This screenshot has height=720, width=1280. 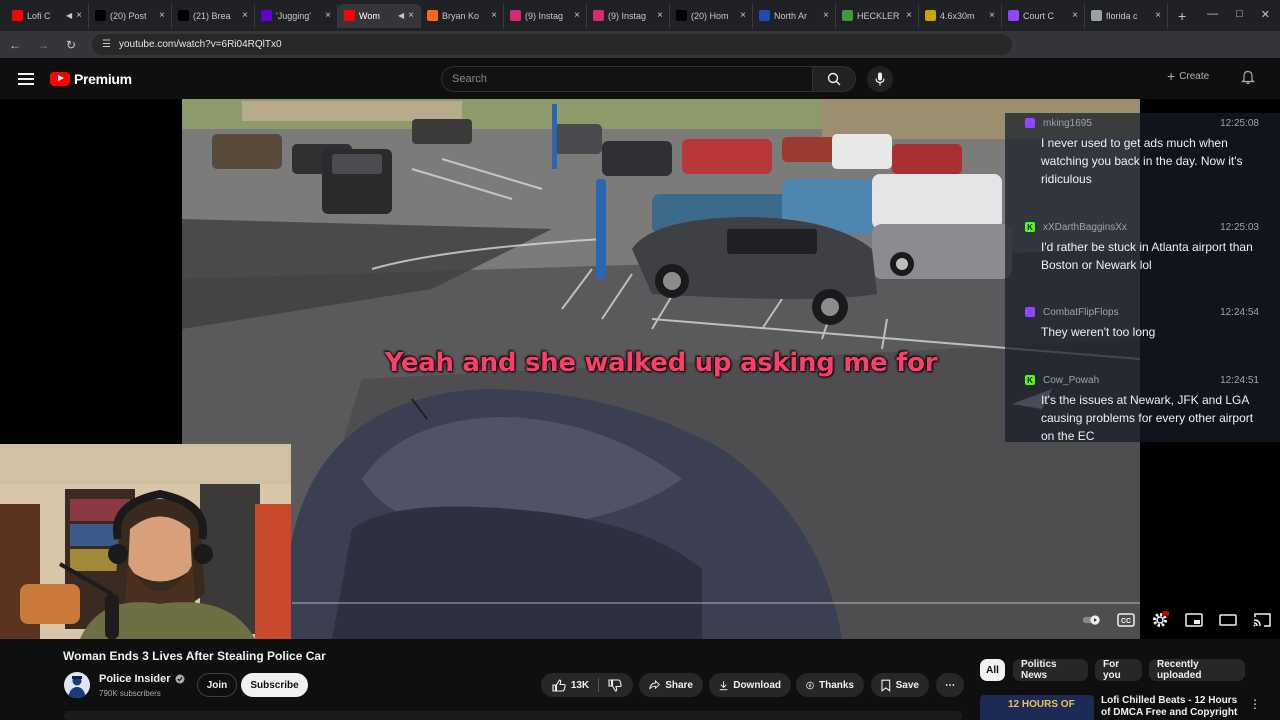 What do you see at coordinates (750, 685) in the screenshot?
I see `download-button: Download` at bounding box center [750, 685].